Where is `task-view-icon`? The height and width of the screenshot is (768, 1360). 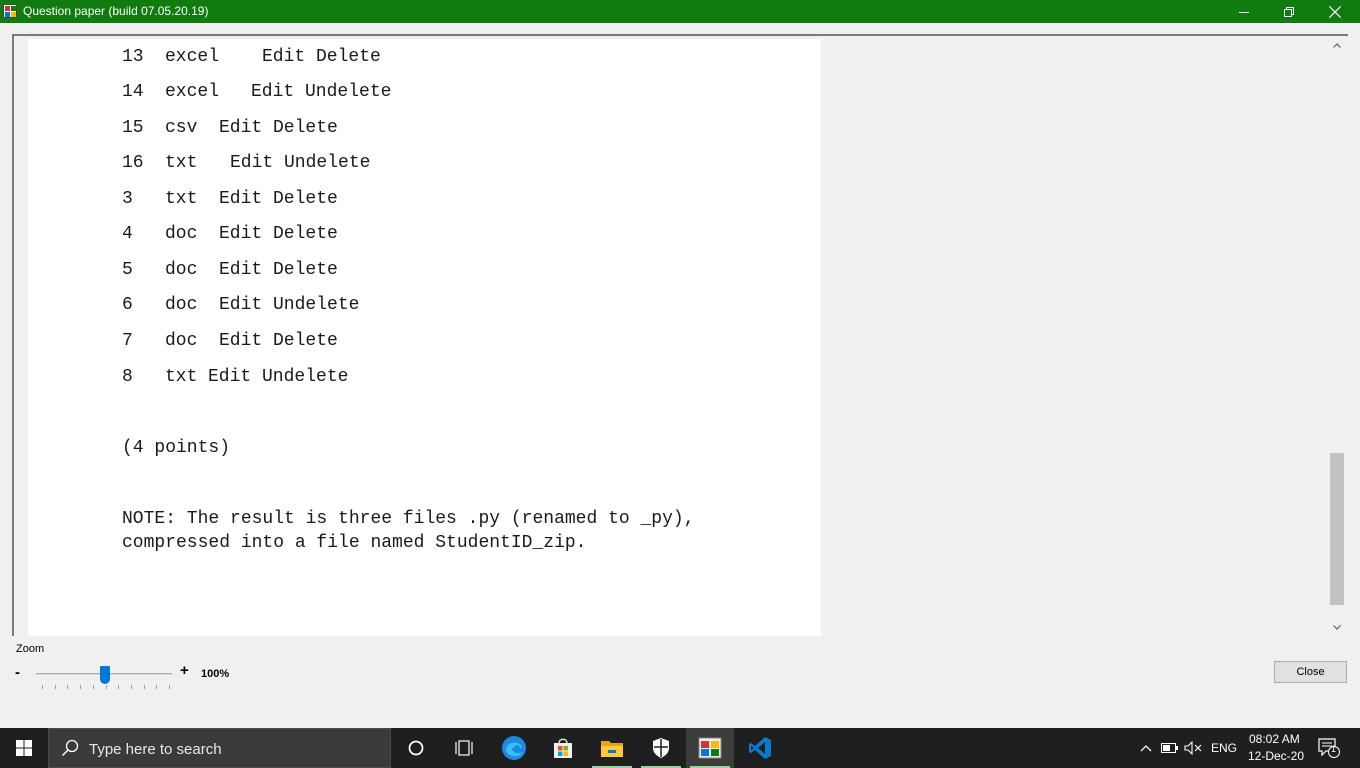 task-view-icon is located at coordinates (464, 748).